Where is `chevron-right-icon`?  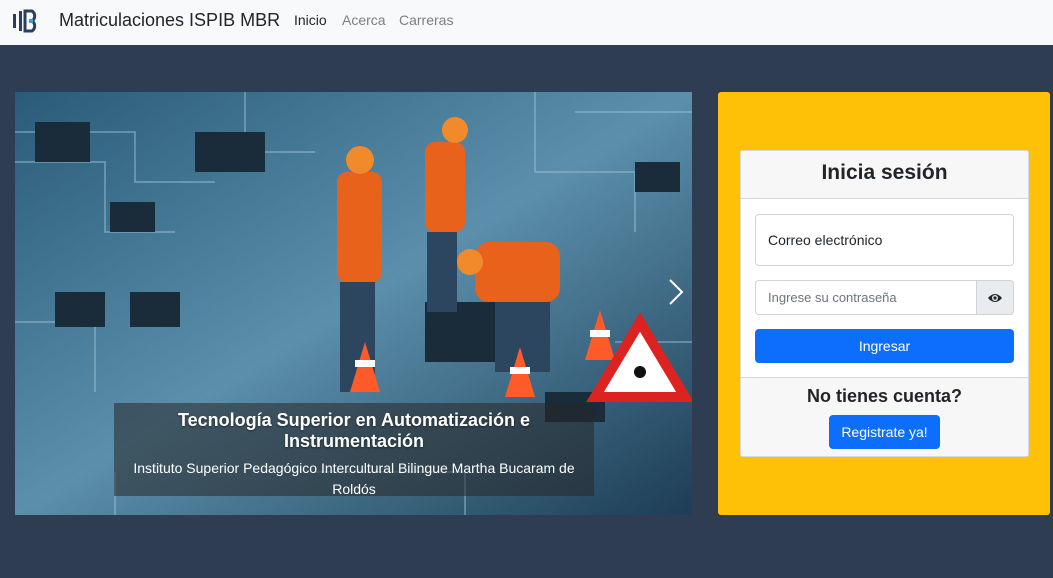 chevron-right-icon is located at coordinates (677, 292).